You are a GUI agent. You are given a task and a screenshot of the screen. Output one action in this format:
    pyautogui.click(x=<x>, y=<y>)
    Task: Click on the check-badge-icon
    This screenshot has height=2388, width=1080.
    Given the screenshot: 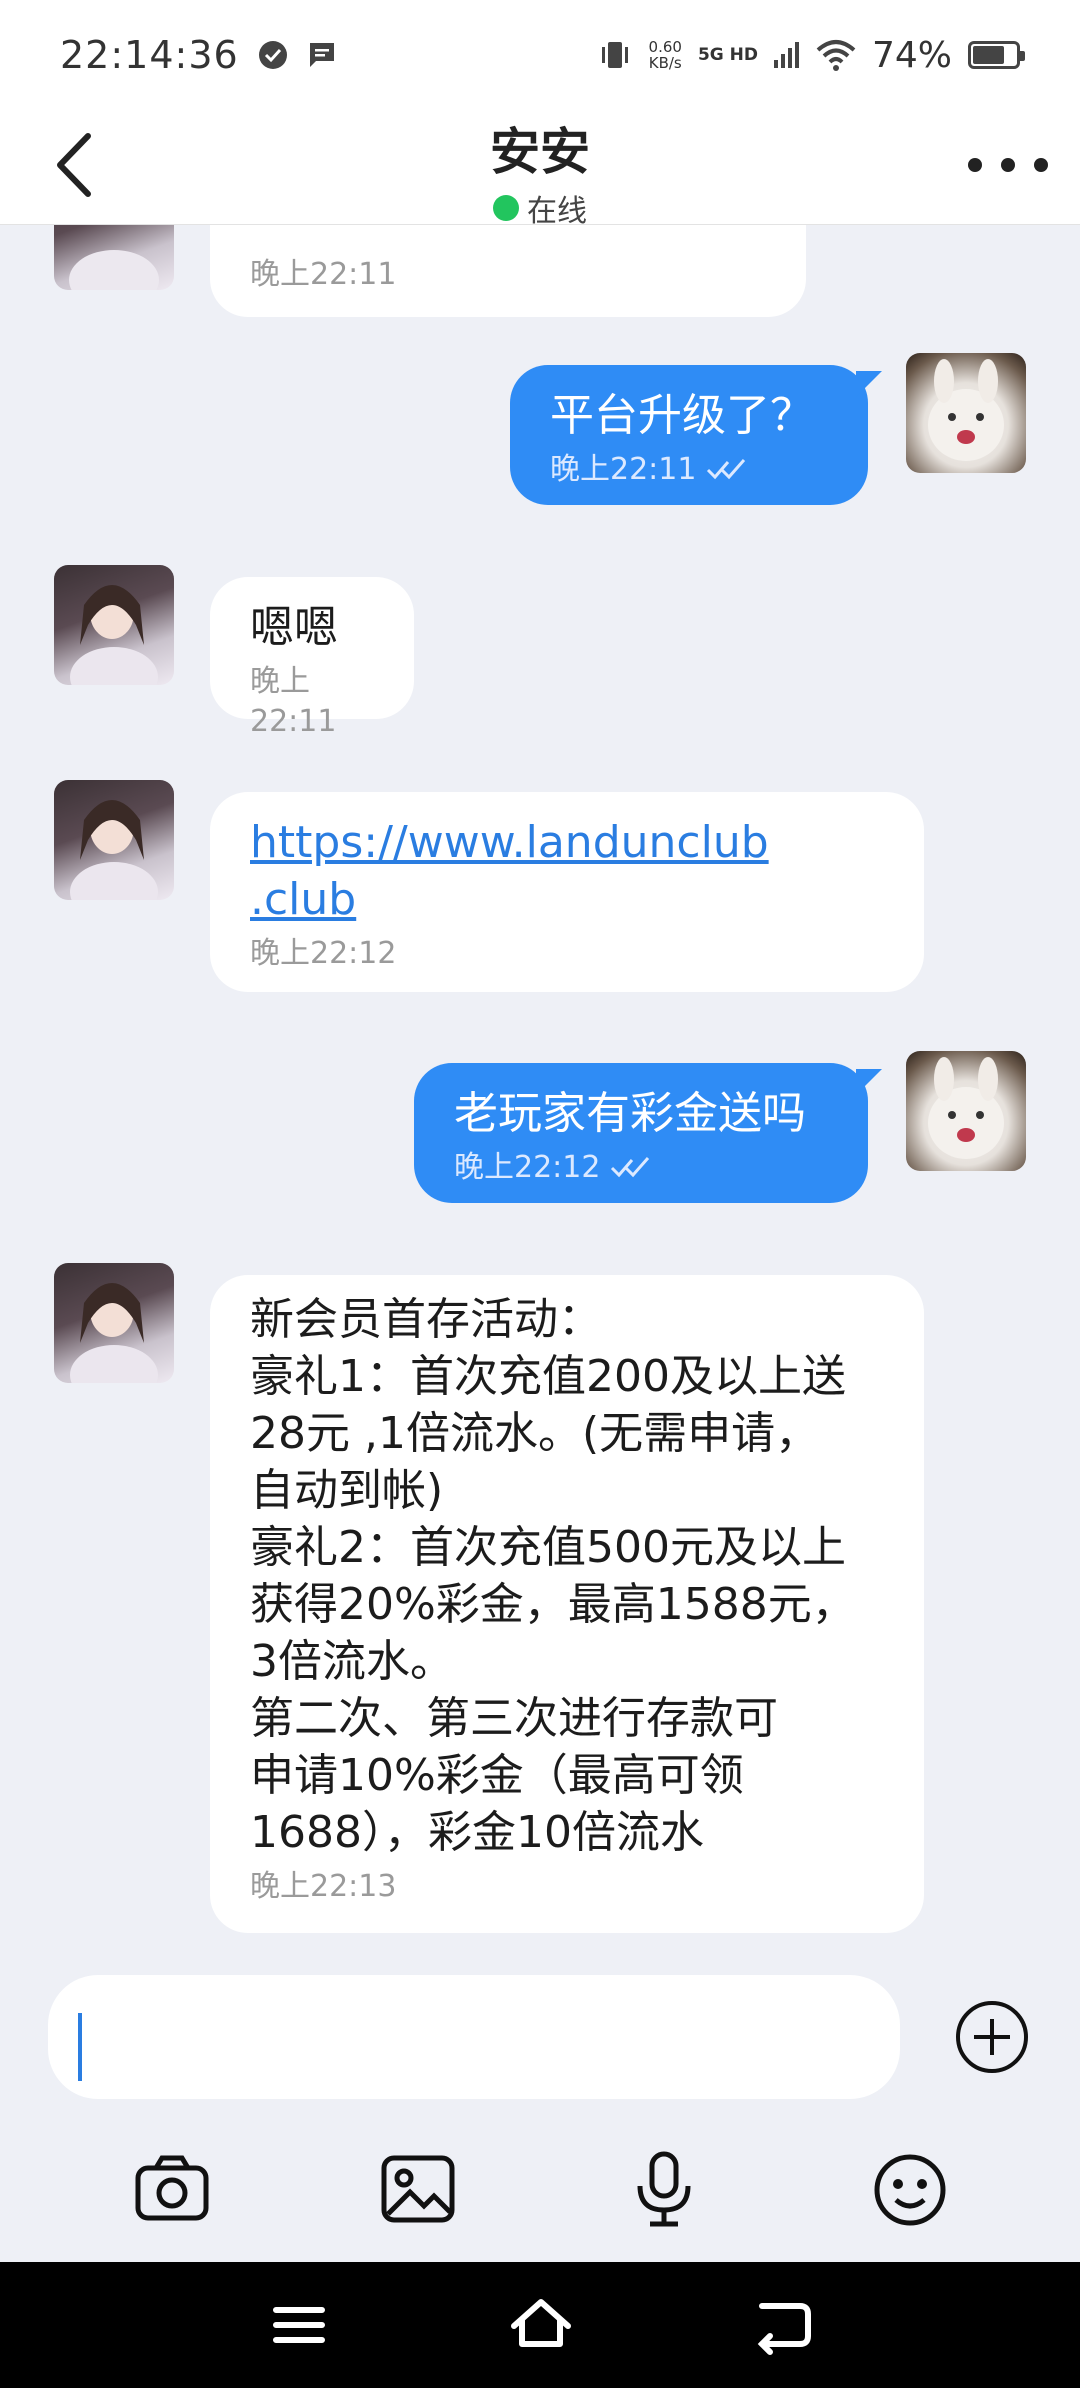 What is the action you would take?
    pyautogui.click(x=272, y=55)
    